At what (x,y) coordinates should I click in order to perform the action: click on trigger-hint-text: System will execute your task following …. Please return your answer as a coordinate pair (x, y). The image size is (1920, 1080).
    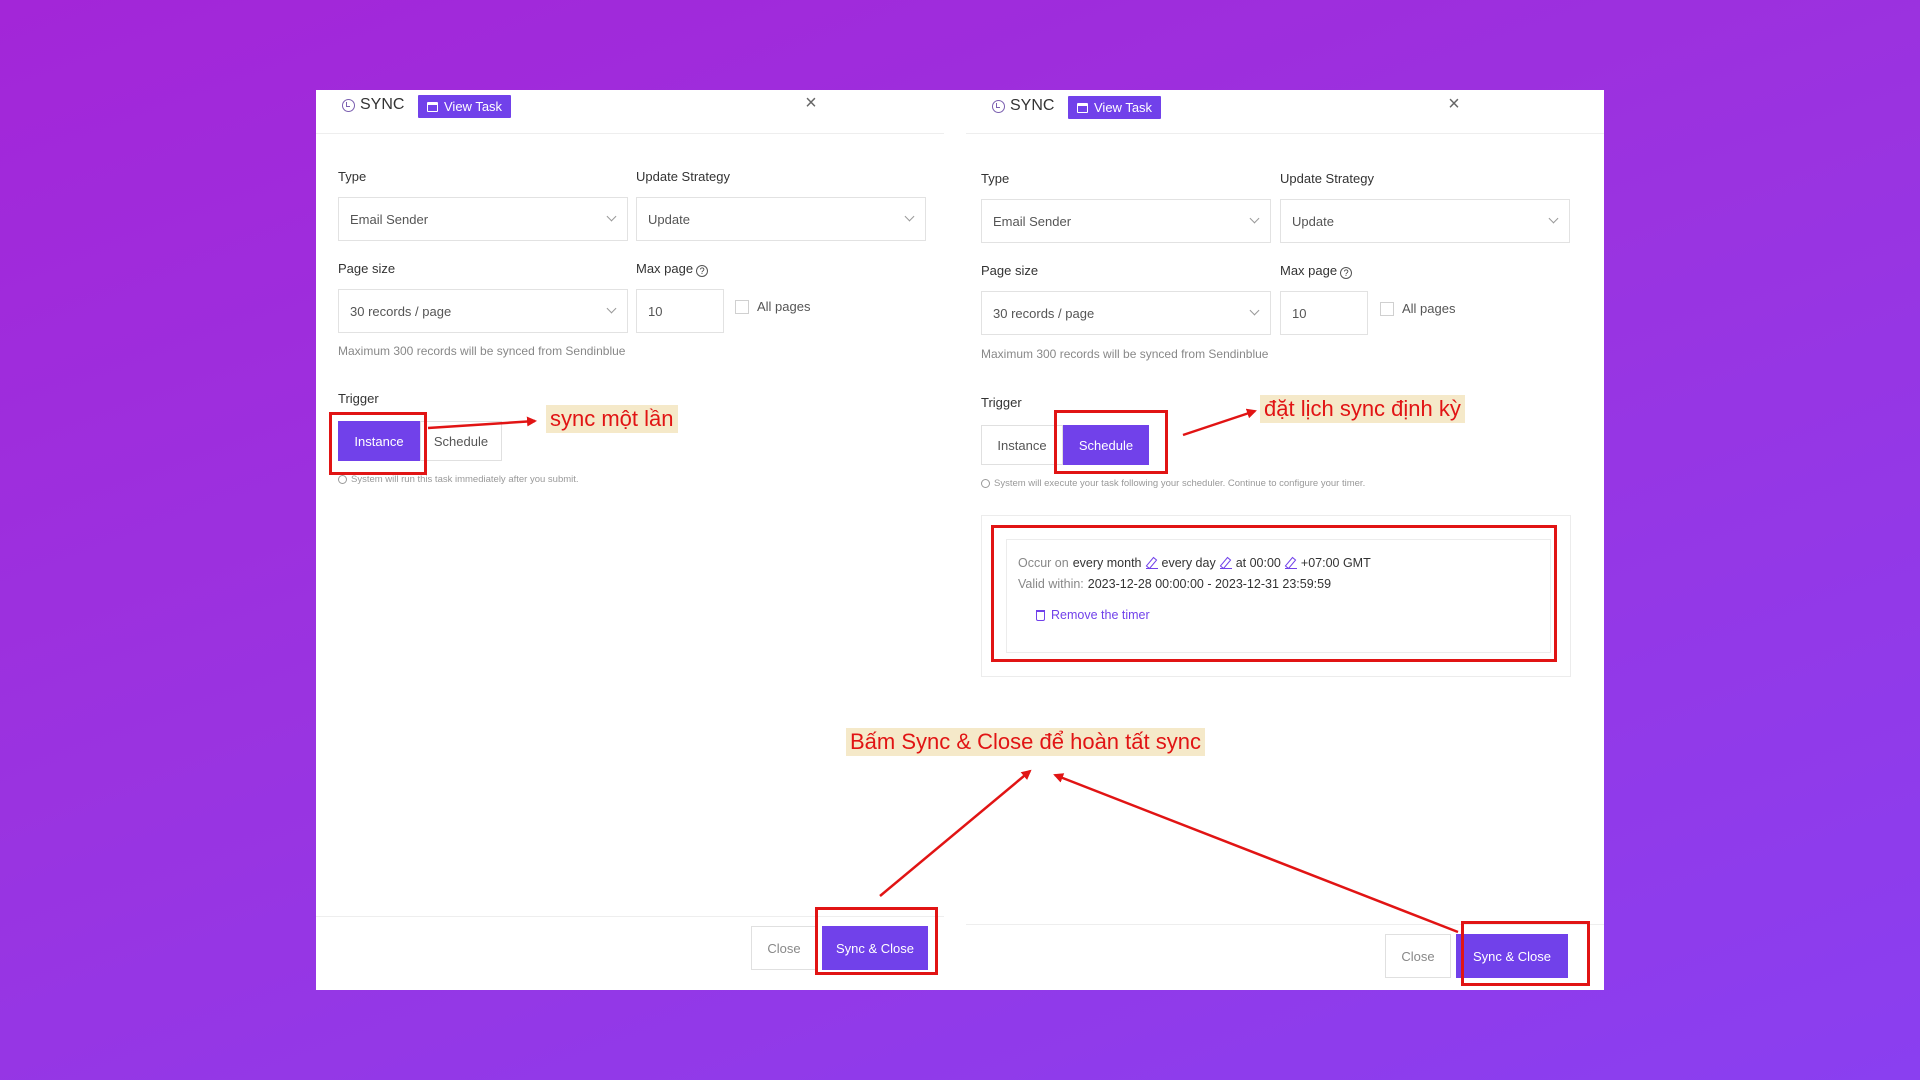
    Looking at the image, I should click on (1180, 483).